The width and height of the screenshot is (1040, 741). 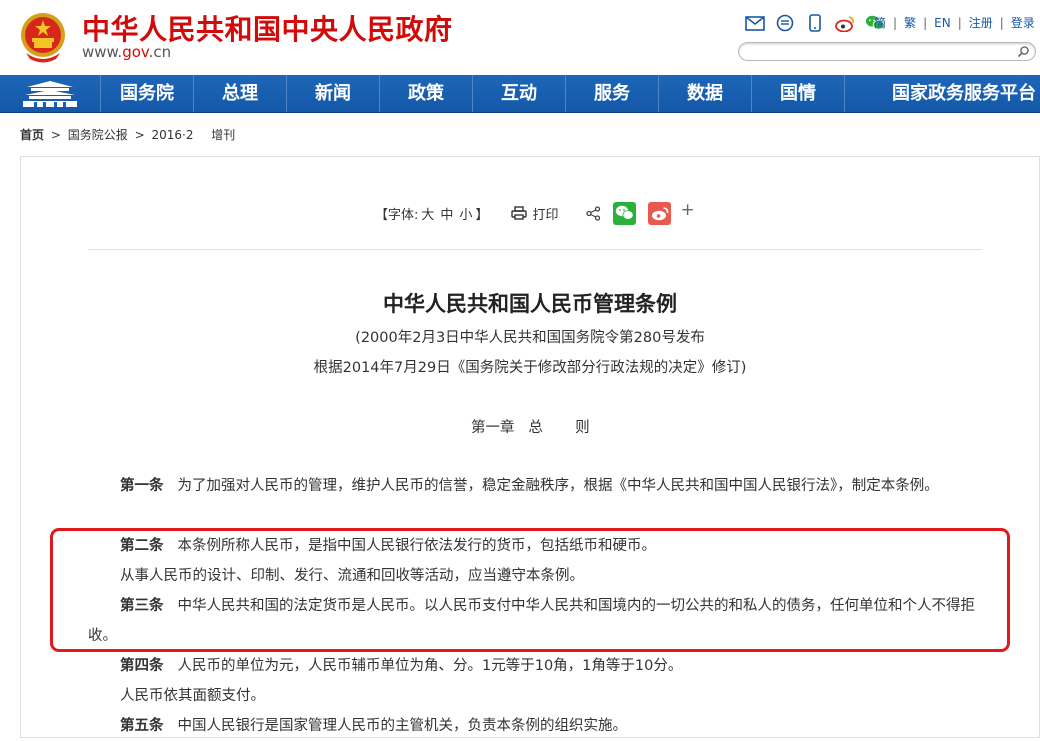 I want to click on breadcrumb-year: 2016·2, so click(x=172, y=135).